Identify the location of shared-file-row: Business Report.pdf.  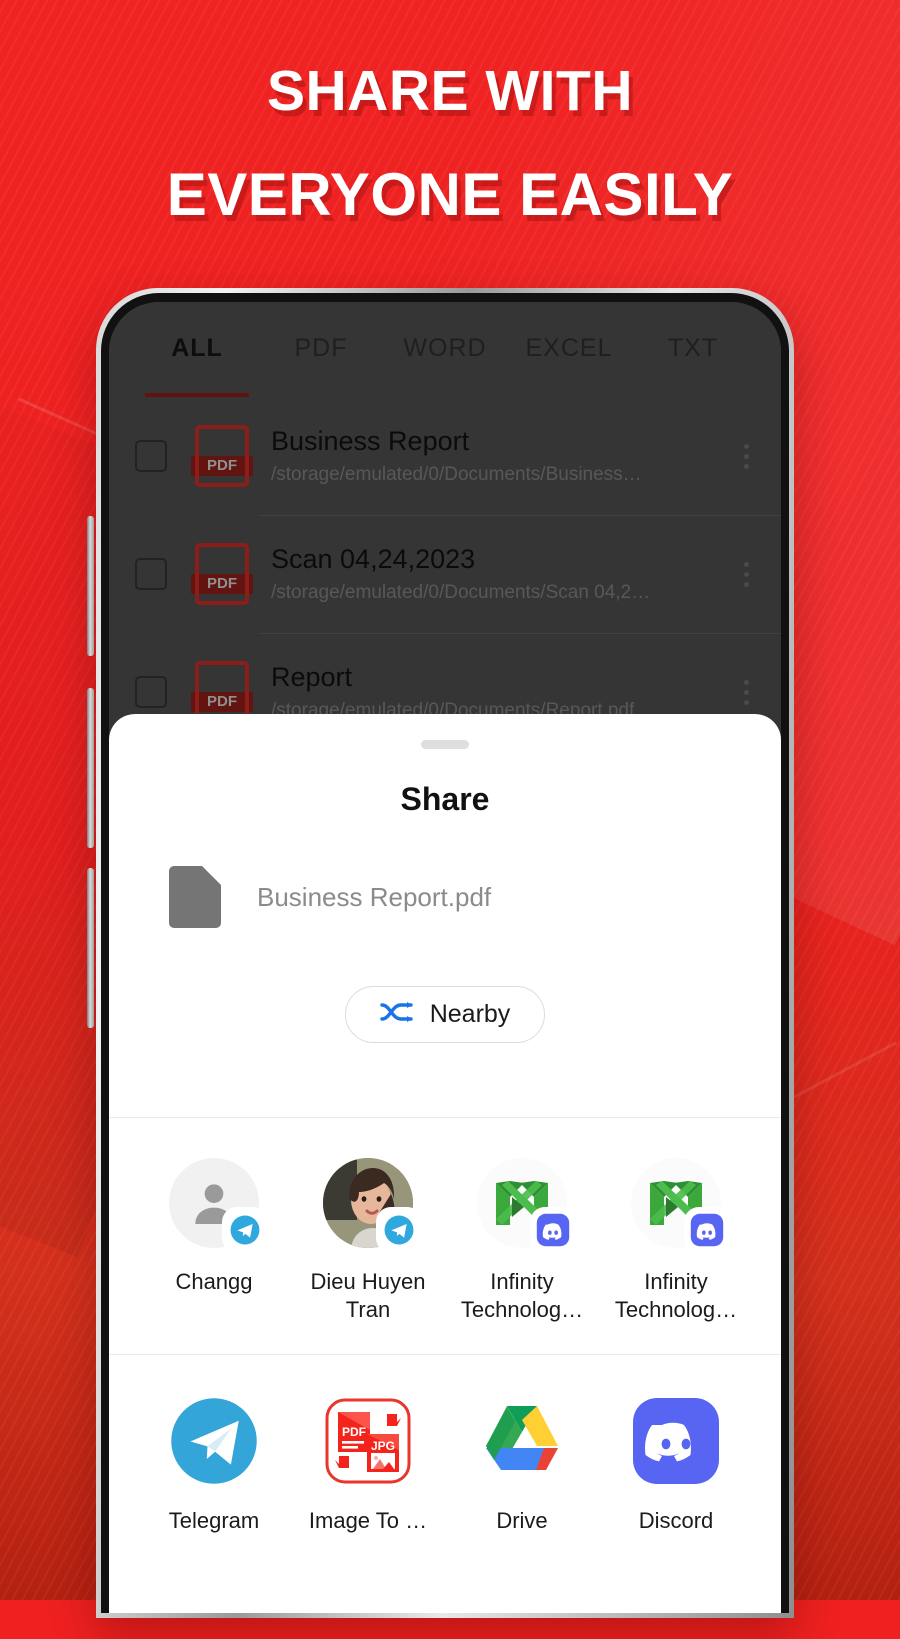
(445, 897).